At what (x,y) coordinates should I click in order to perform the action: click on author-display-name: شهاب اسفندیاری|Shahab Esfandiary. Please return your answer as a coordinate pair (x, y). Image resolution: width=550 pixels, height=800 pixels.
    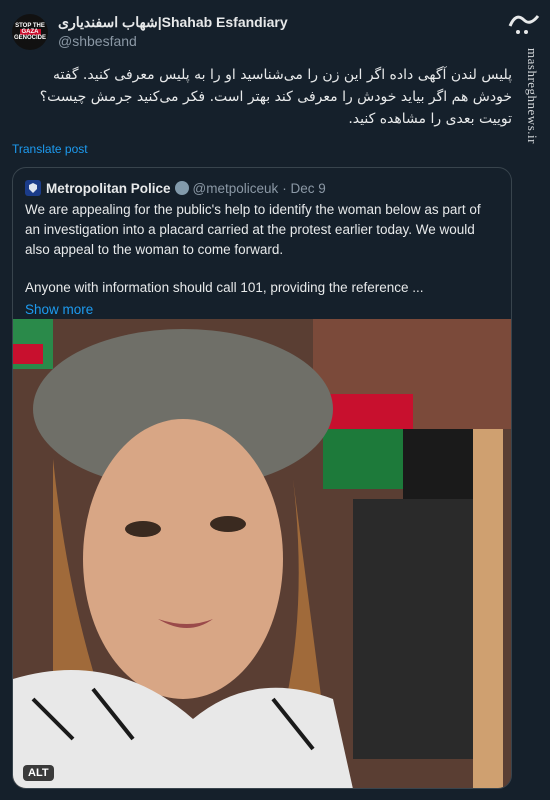
    Looking at the image, I should click on (173, 22).